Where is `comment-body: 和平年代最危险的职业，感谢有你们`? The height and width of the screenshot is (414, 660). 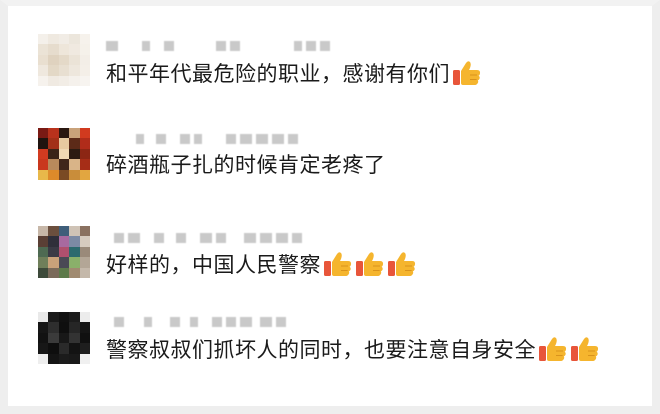 comment-body: 和平年代最危险的职业，感谢有你们 is located at coordinates (278, 74).